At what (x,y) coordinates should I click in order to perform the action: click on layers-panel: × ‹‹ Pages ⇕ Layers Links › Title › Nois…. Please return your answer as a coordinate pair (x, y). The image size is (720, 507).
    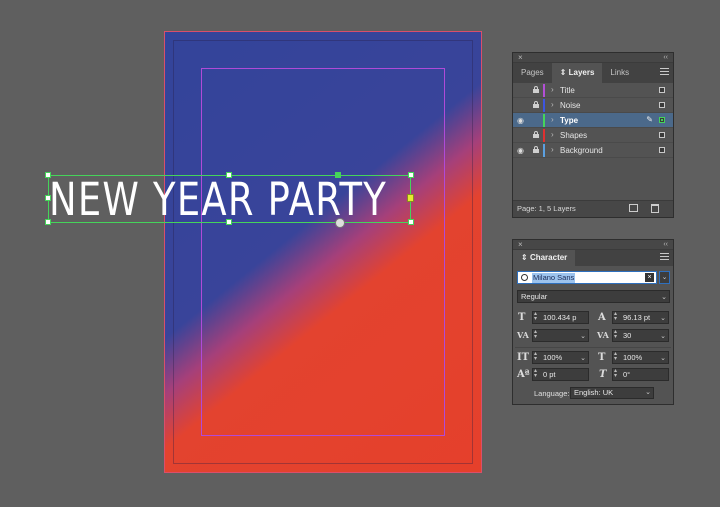
    Looking at the image, I should click on (593, 135).